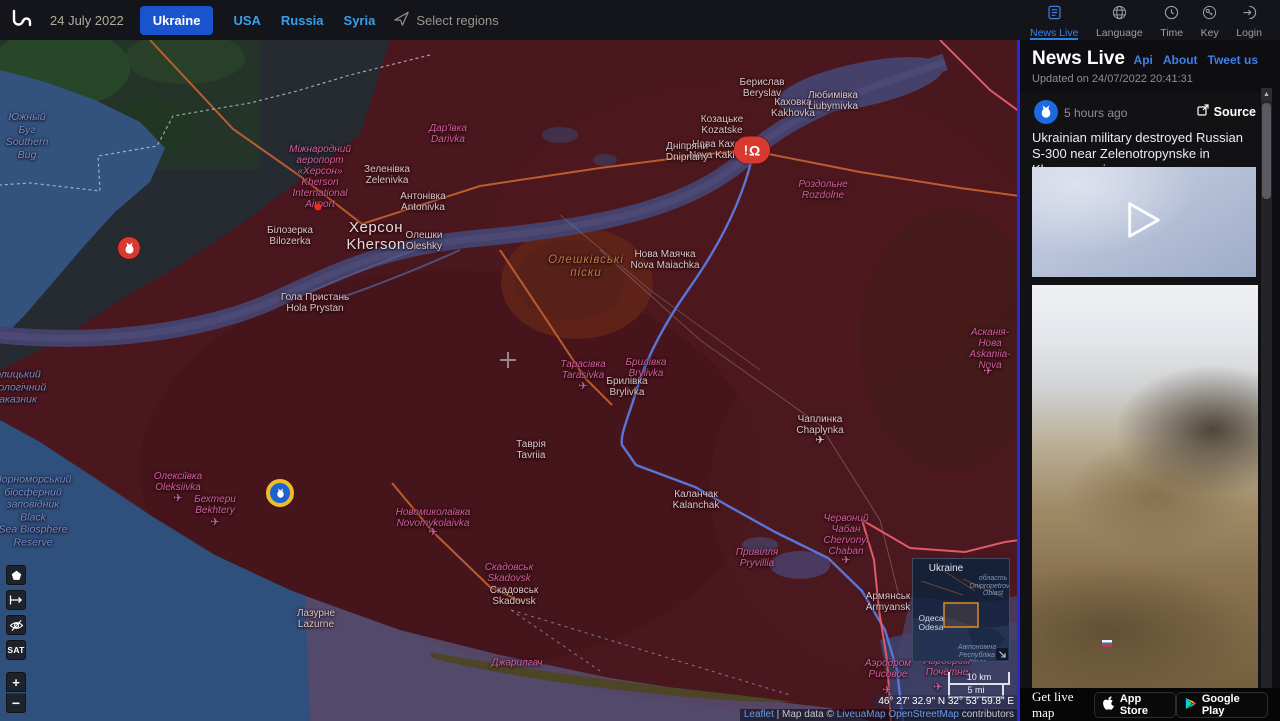  I want to click on news-icon, so click(1054, 15).